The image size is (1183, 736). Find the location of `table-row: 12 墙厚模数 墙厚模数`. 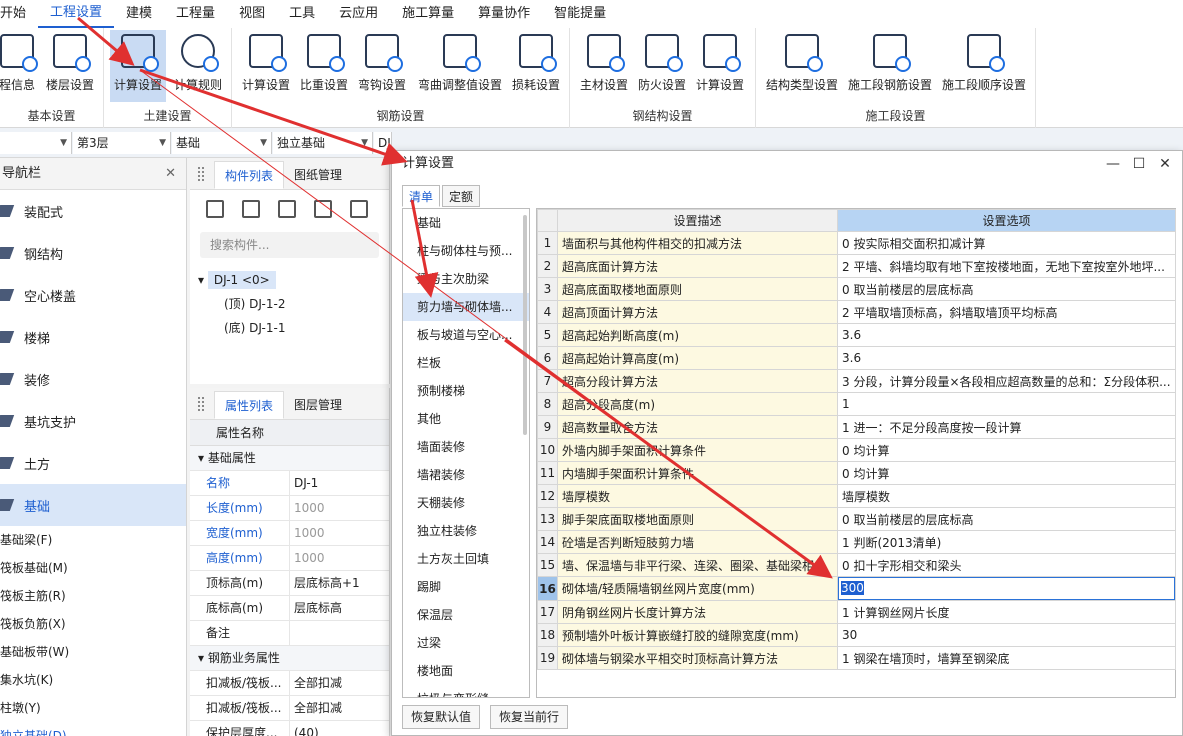

table-row: 12 墙厚模数 墙厚模数 is located at coordinates (856, 496).